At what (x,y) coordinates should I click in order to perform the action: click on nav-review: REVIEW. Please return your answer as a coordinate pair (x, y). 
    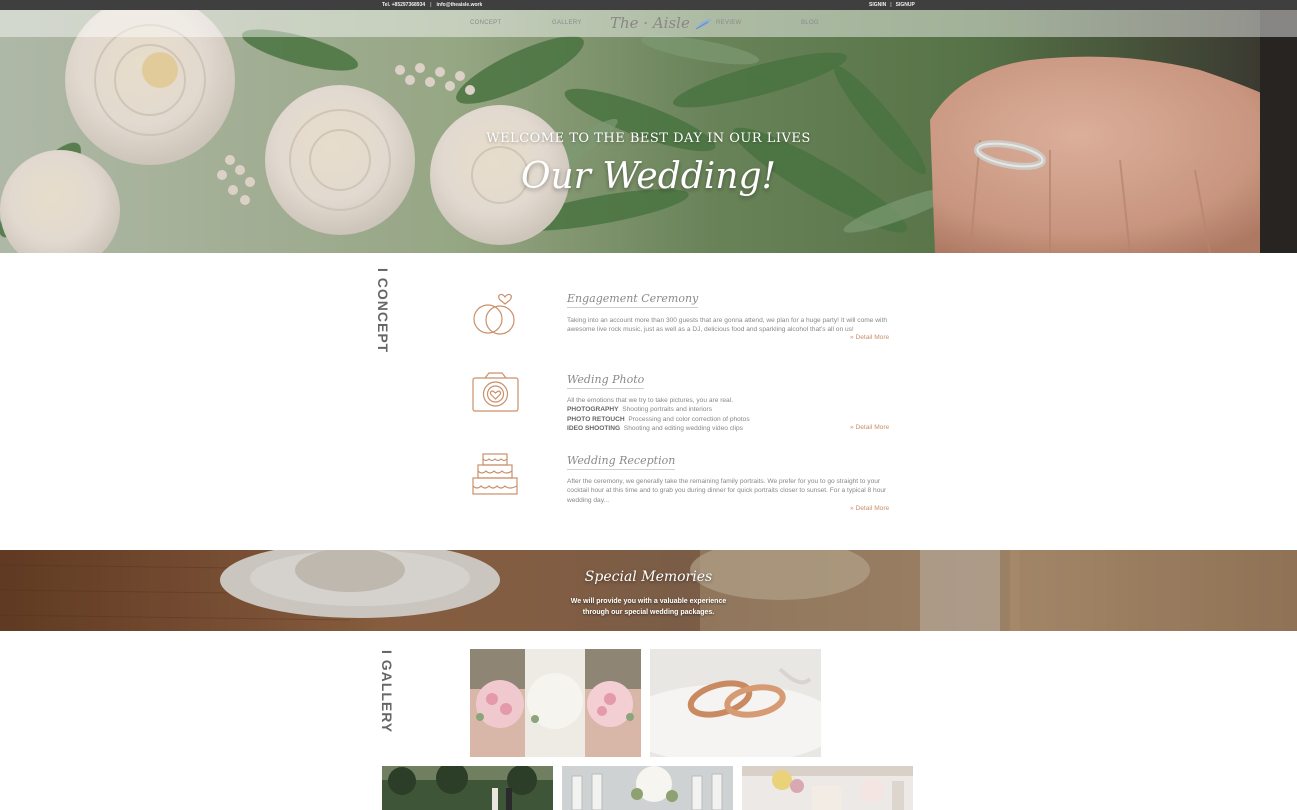
    Looking at the image, I should click on (728, 23).